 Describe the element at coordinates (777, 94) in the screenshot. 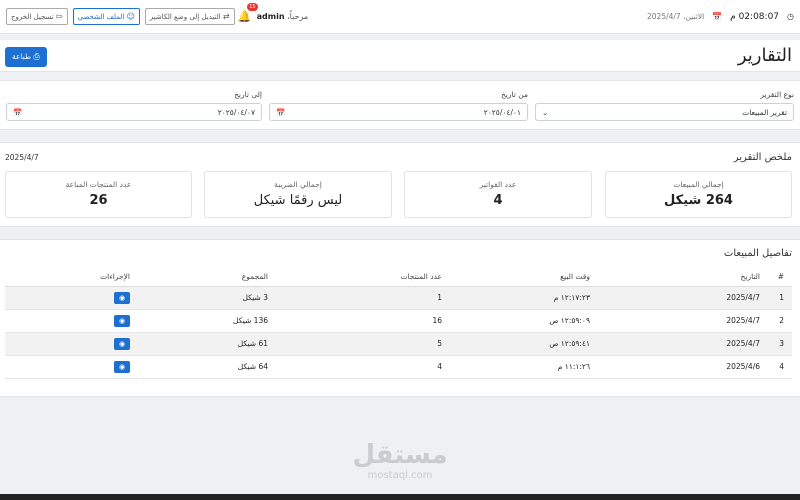

I see `report-type-label: نوع التقرير` at that location.